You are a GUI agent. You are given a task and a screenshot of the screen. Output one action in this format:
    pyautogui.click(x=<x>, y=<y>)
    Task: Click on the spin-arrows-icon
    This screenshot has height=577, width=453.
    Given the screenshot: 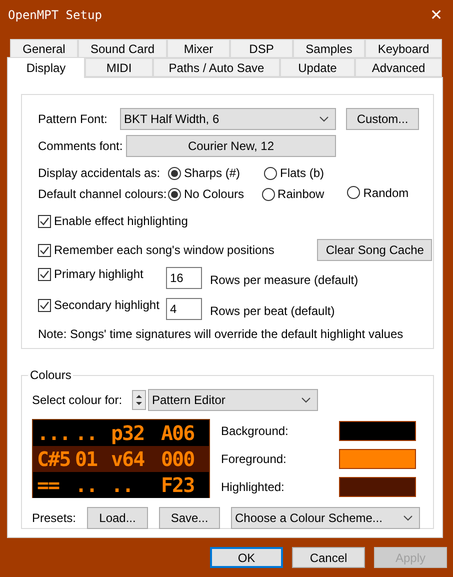 What is the action you would take?
    pyautogui.click(x=139, y=400)
    